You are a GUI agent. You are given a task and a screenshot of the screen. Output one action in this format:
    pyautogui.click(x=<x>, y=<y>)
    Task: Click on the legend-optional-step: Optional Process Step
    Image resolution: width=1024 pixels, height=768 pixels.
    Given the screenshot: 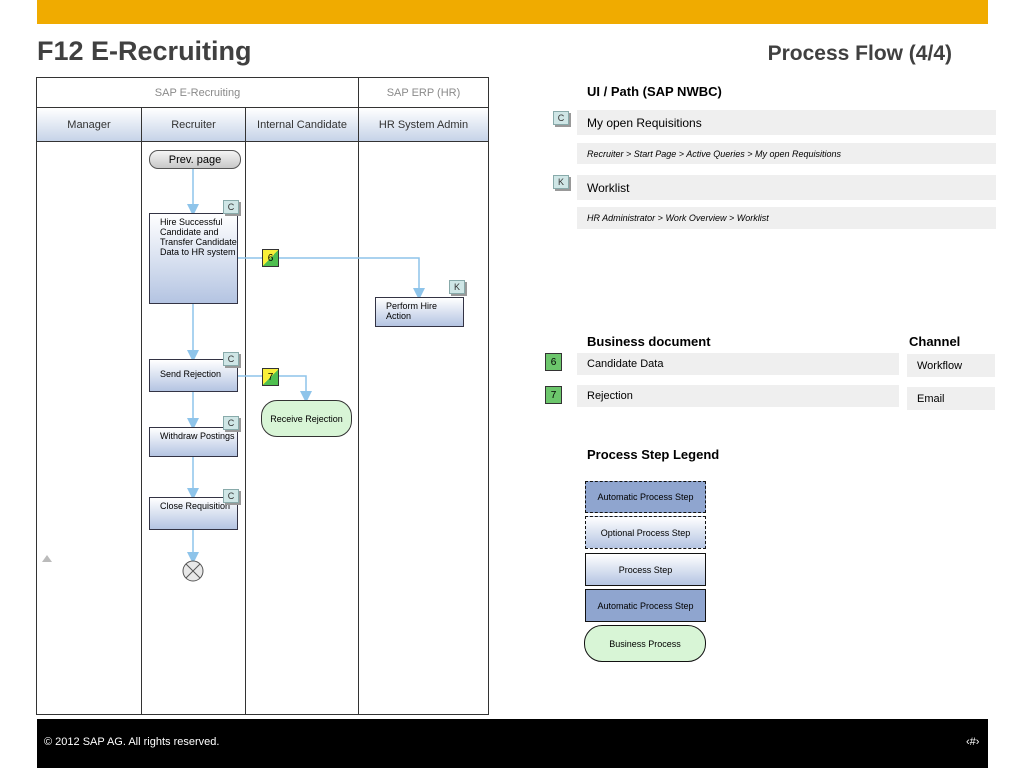 What is the action you would take?
    pyautogui.click(x=645, y=532)
    